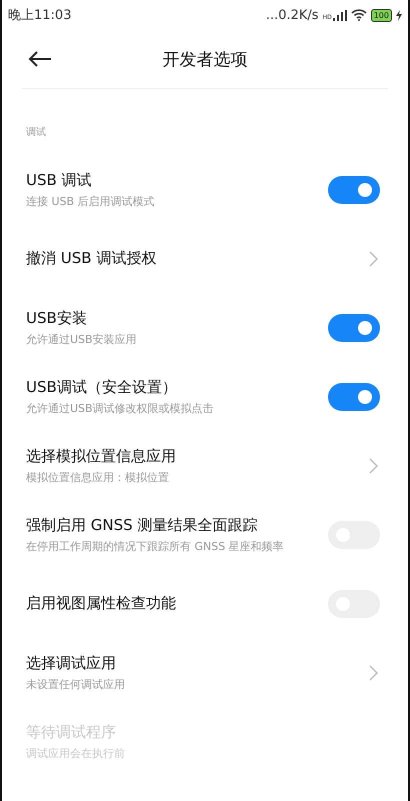  I want to click on signal-icon, so click(339, 15).